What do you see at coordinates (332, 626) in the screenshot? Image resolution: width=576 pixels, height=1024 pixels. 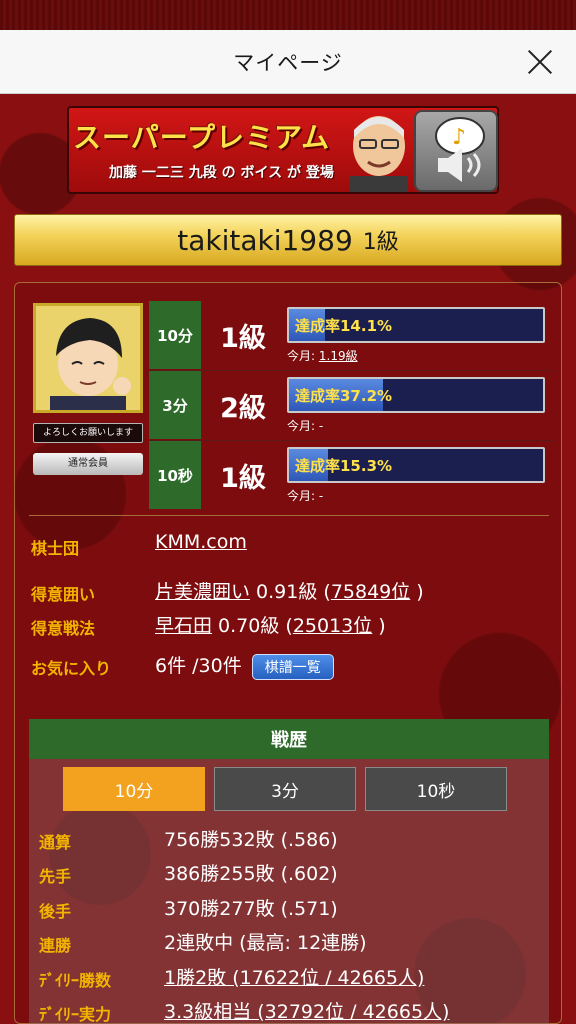 I see `strategy-position-link: 25013位` at bounding box center [332, 626].